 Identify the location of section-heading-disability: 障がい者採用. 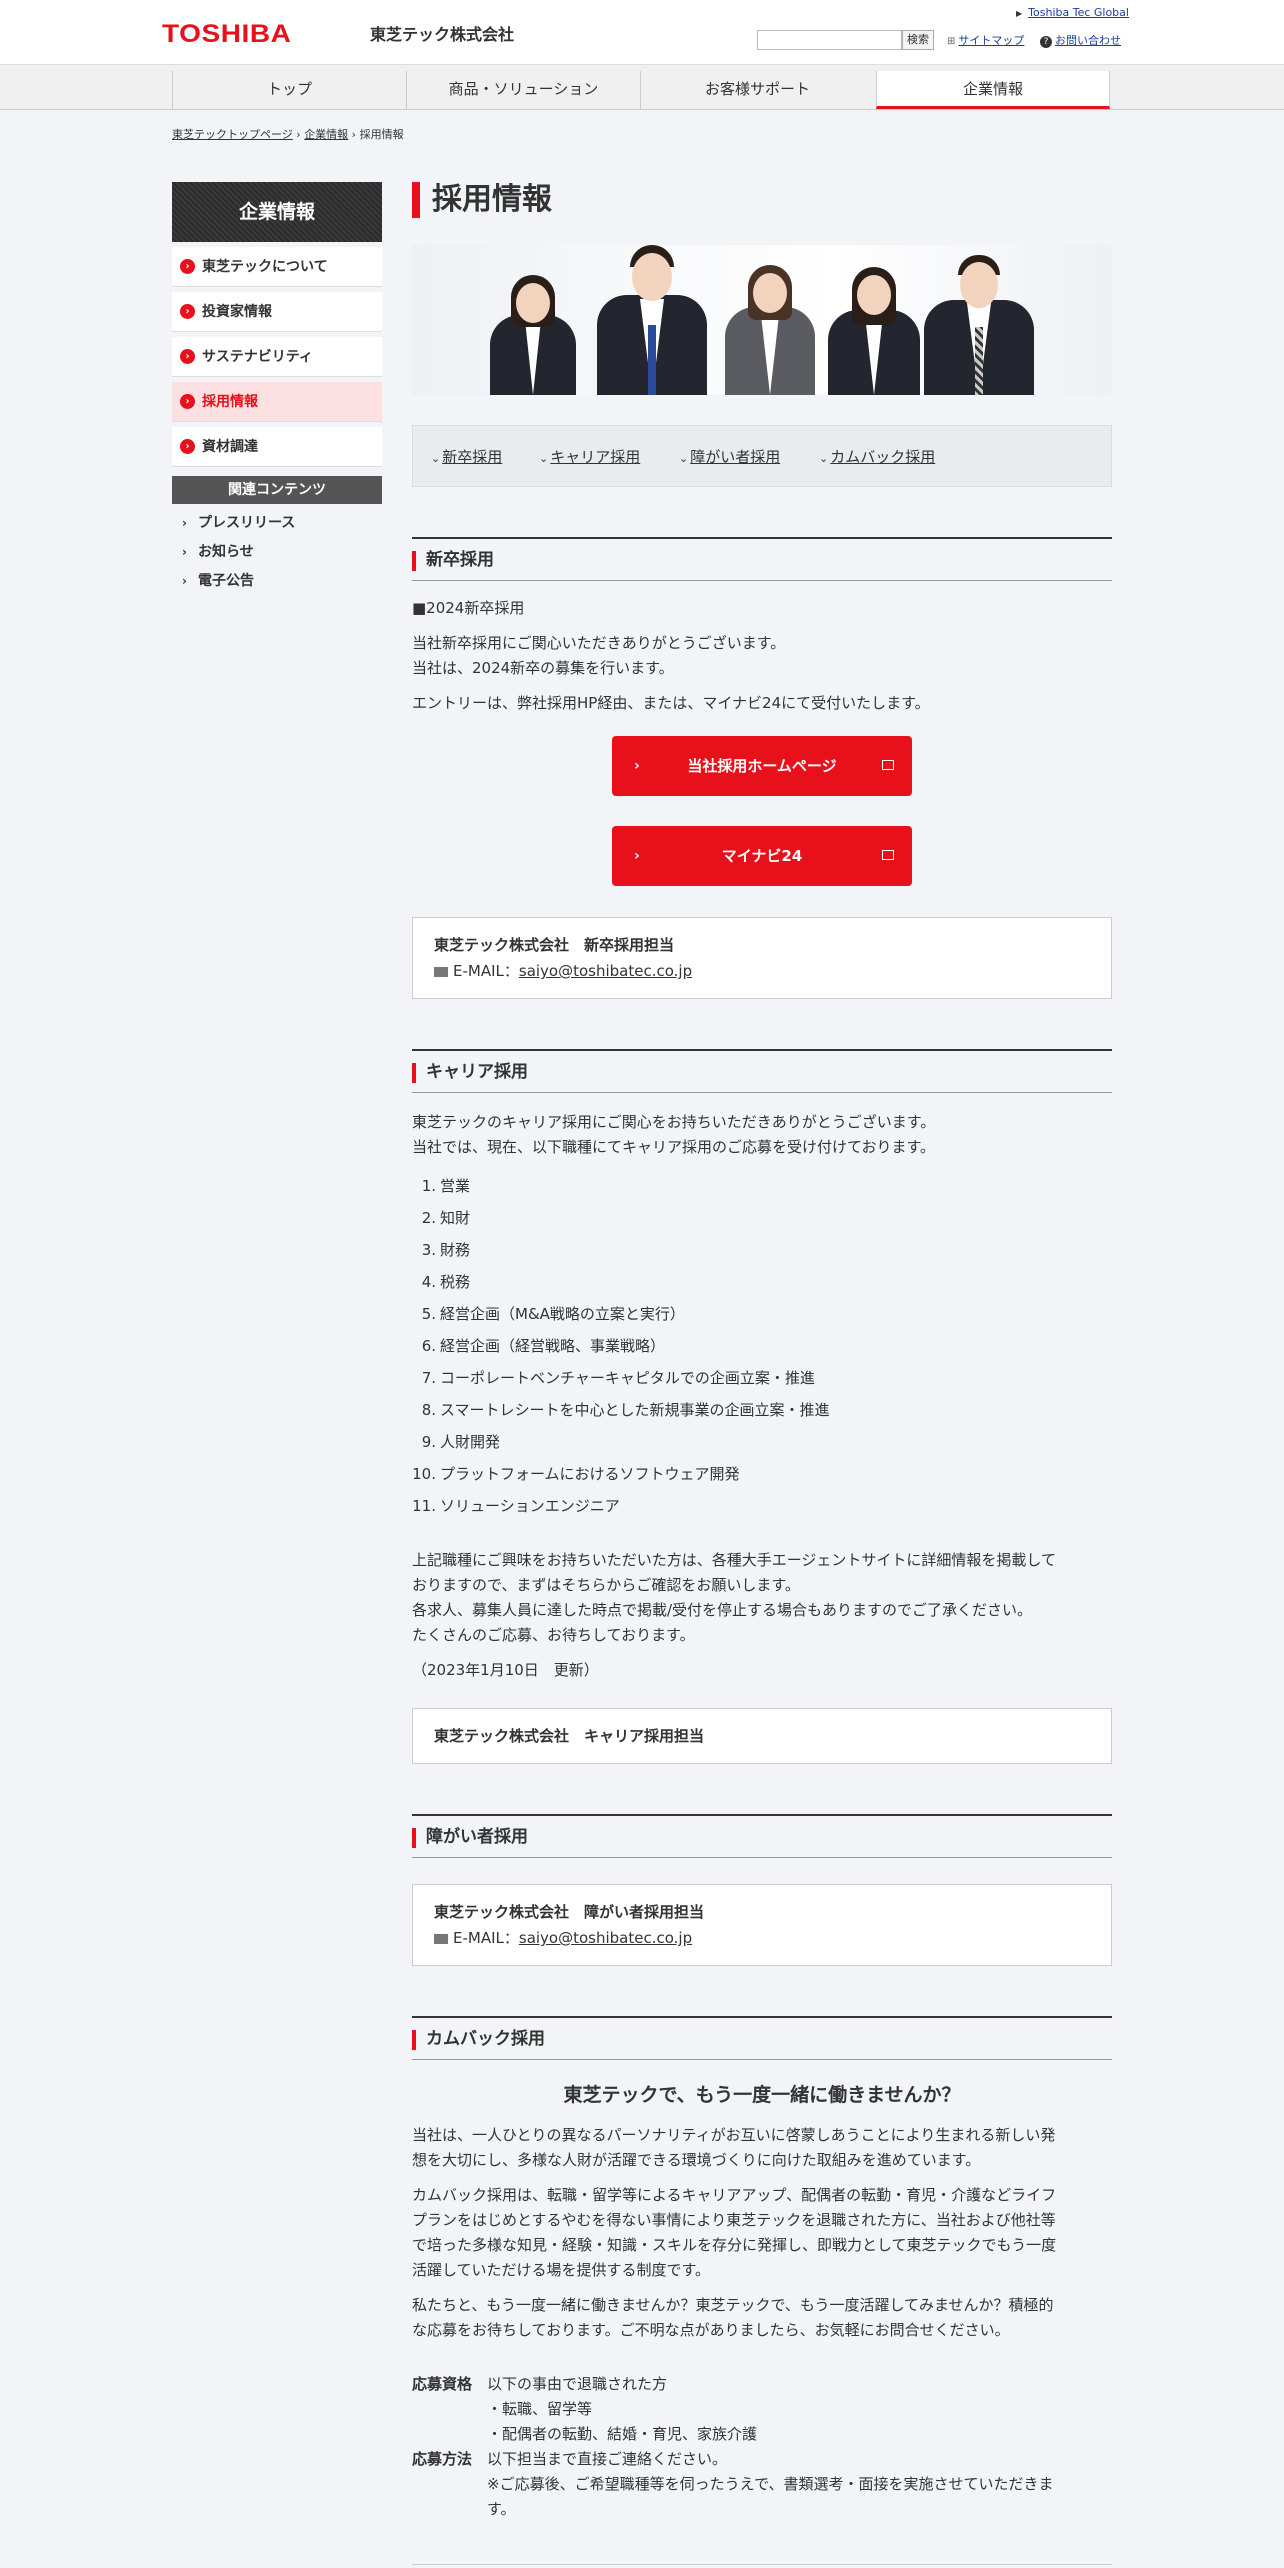
(762, 1836).